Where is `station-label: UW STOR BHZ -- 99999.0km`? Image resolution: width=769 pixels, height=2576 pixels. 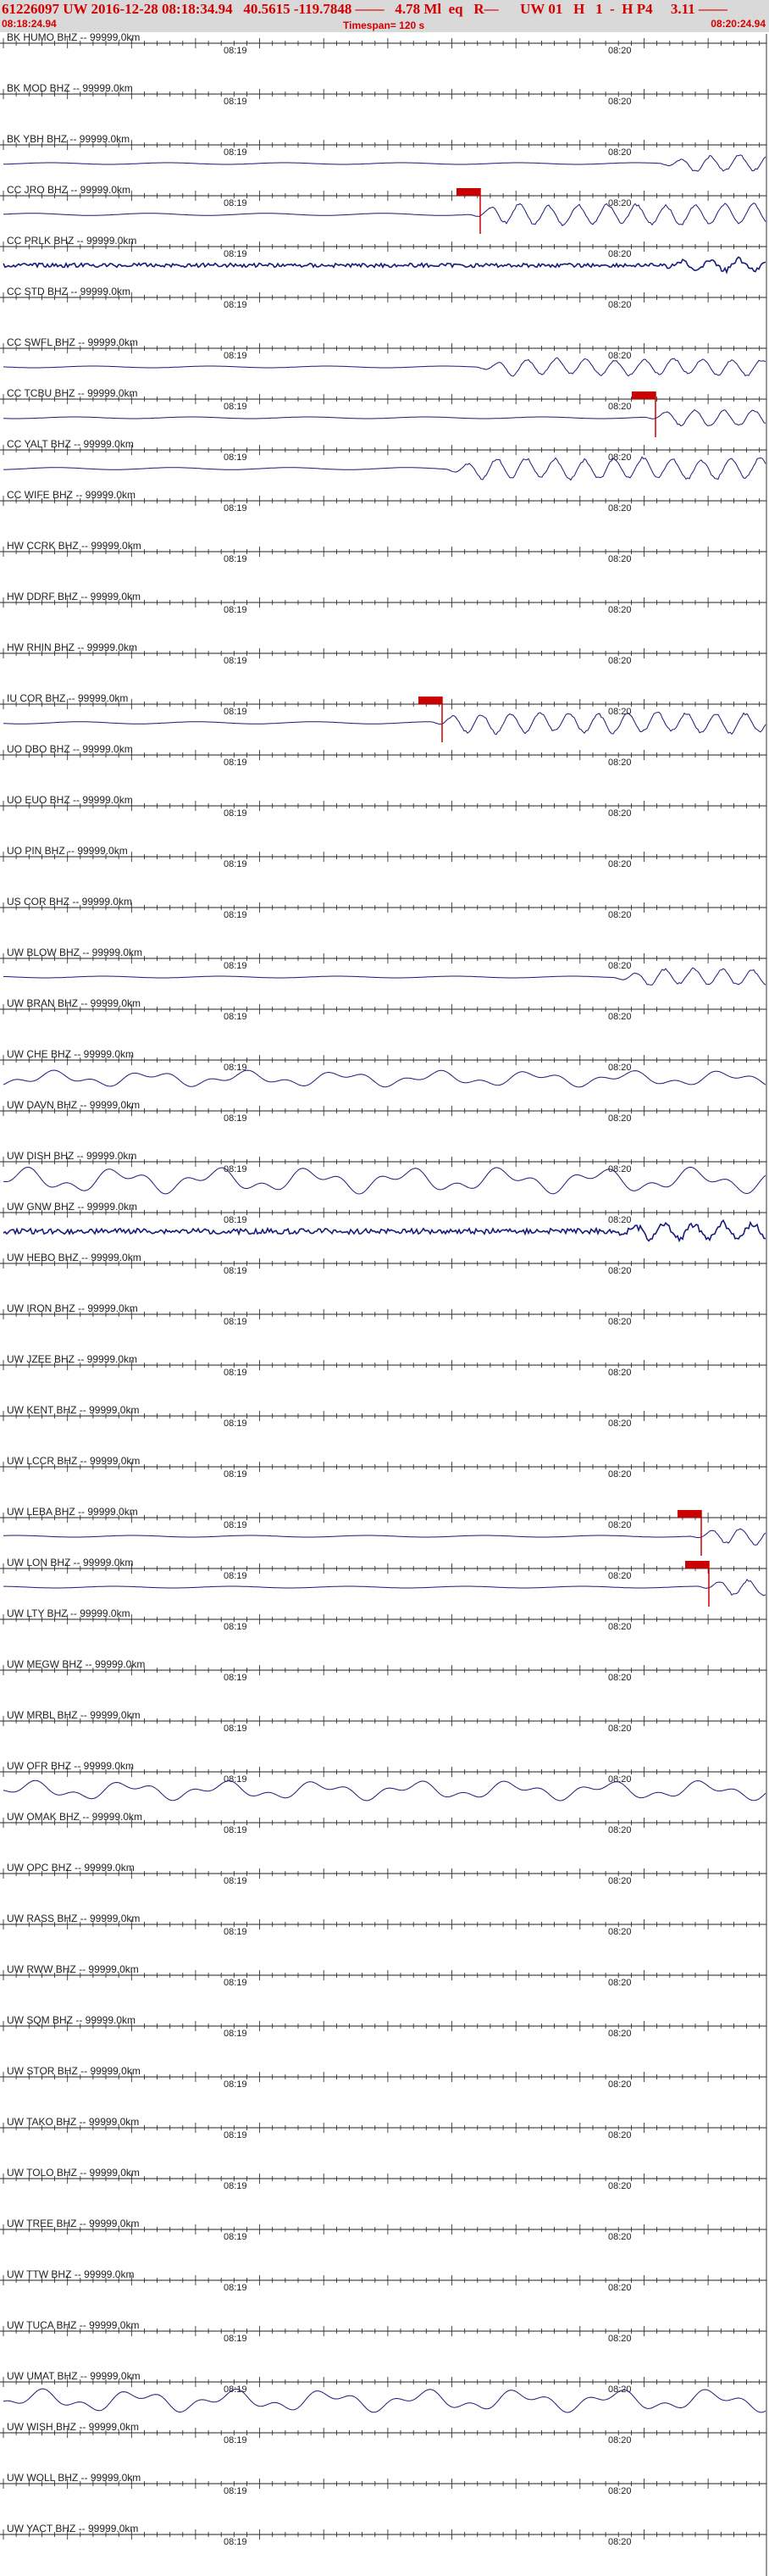 station-label: UW STOR BHZ -- 99999.0km is located at coordinates (74, 2071).